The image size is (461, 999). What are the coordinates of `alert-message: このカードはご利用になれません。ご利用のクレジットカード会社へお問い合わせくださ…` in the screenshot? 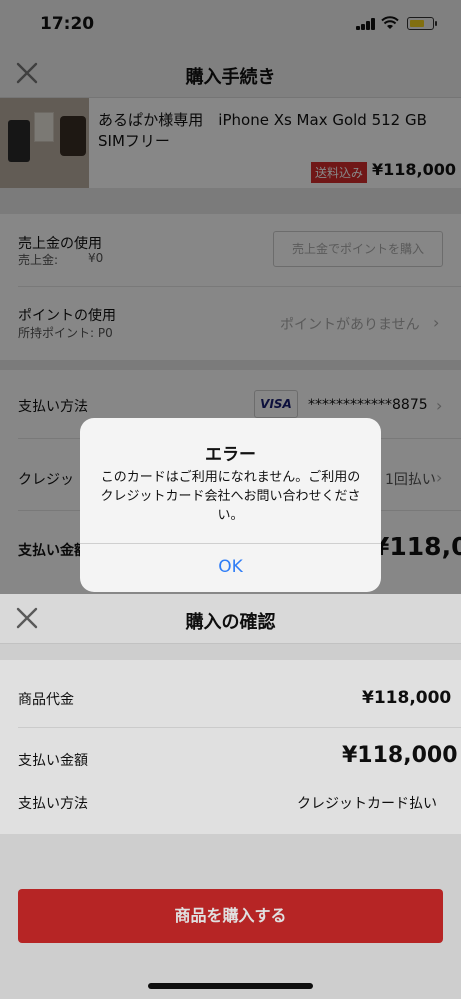 It's located at (230, 496).